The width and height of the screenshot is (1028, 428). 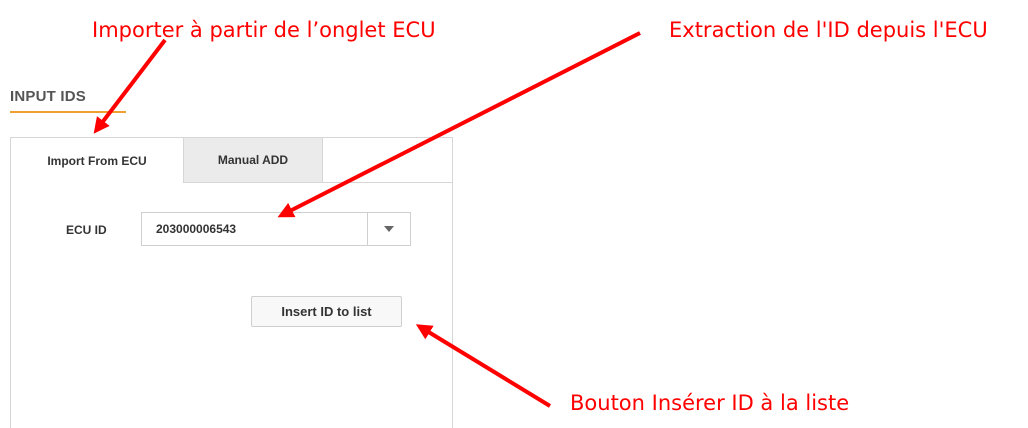 I want to click on annotation-extraction: Extraction de l'ID depuis l'ECU, so click(x=828, y=30).